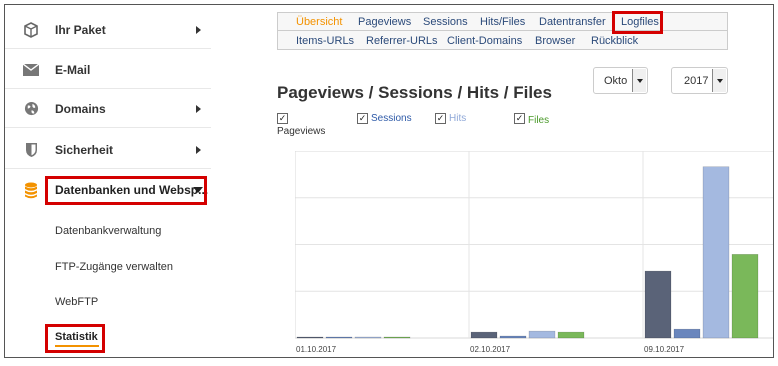 This screenshot has height=366, width=778. Describe the element at coordinates (108, 70) in the screenshot. I see `sidebar-item-email: E-Mail` at that location.